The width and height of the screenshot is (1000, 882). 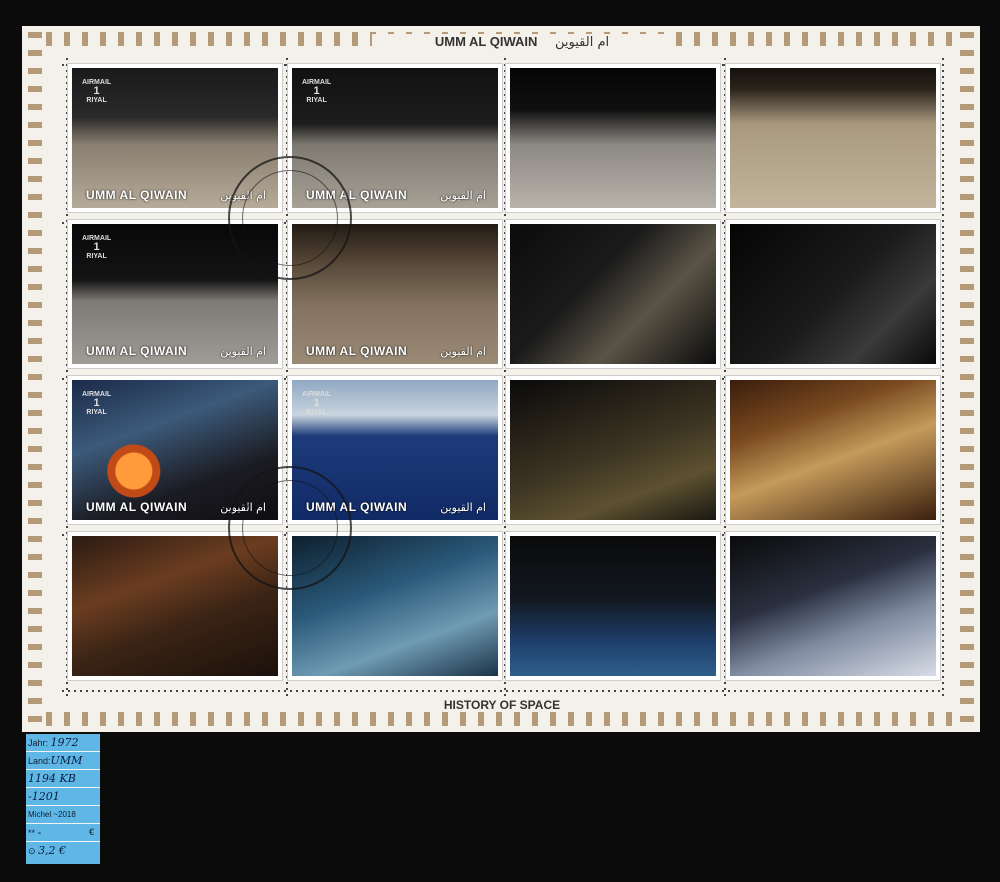 I want to click on year-value: 1972, so click(x=64, y=742).